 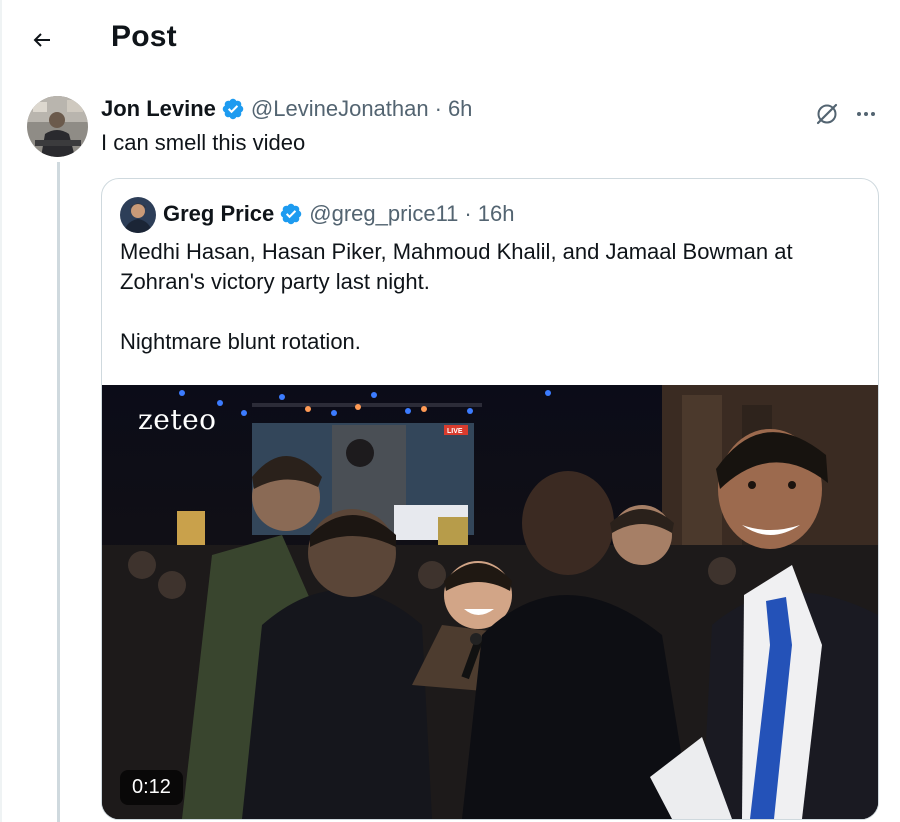 I want to click on quote-avatar, so click(x=138, y=215).